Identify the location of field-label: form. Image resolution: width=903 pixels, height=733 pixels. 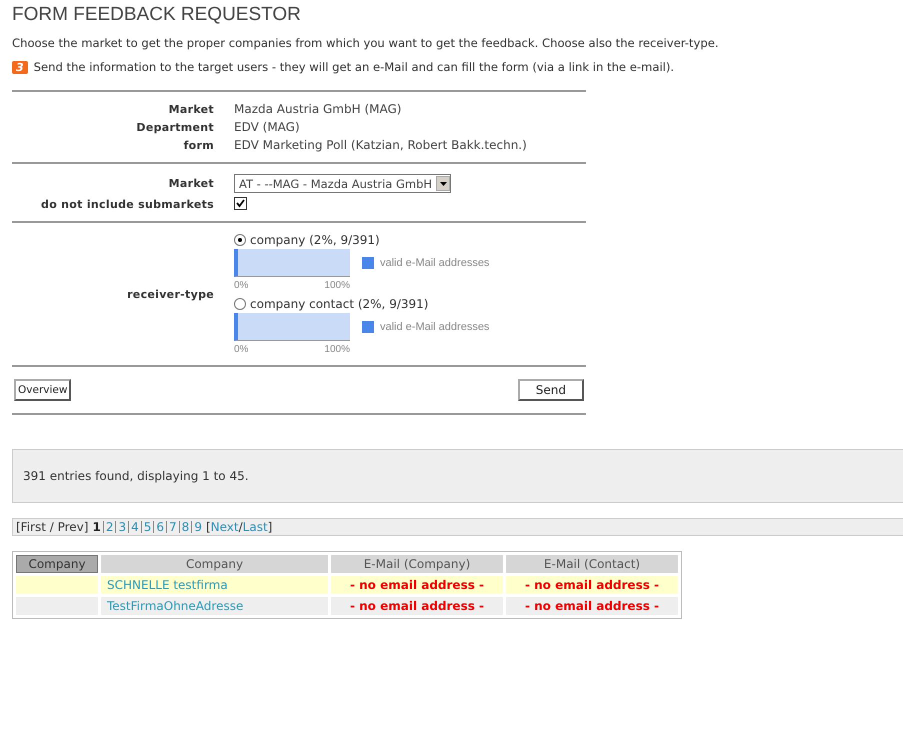
(198, 145).